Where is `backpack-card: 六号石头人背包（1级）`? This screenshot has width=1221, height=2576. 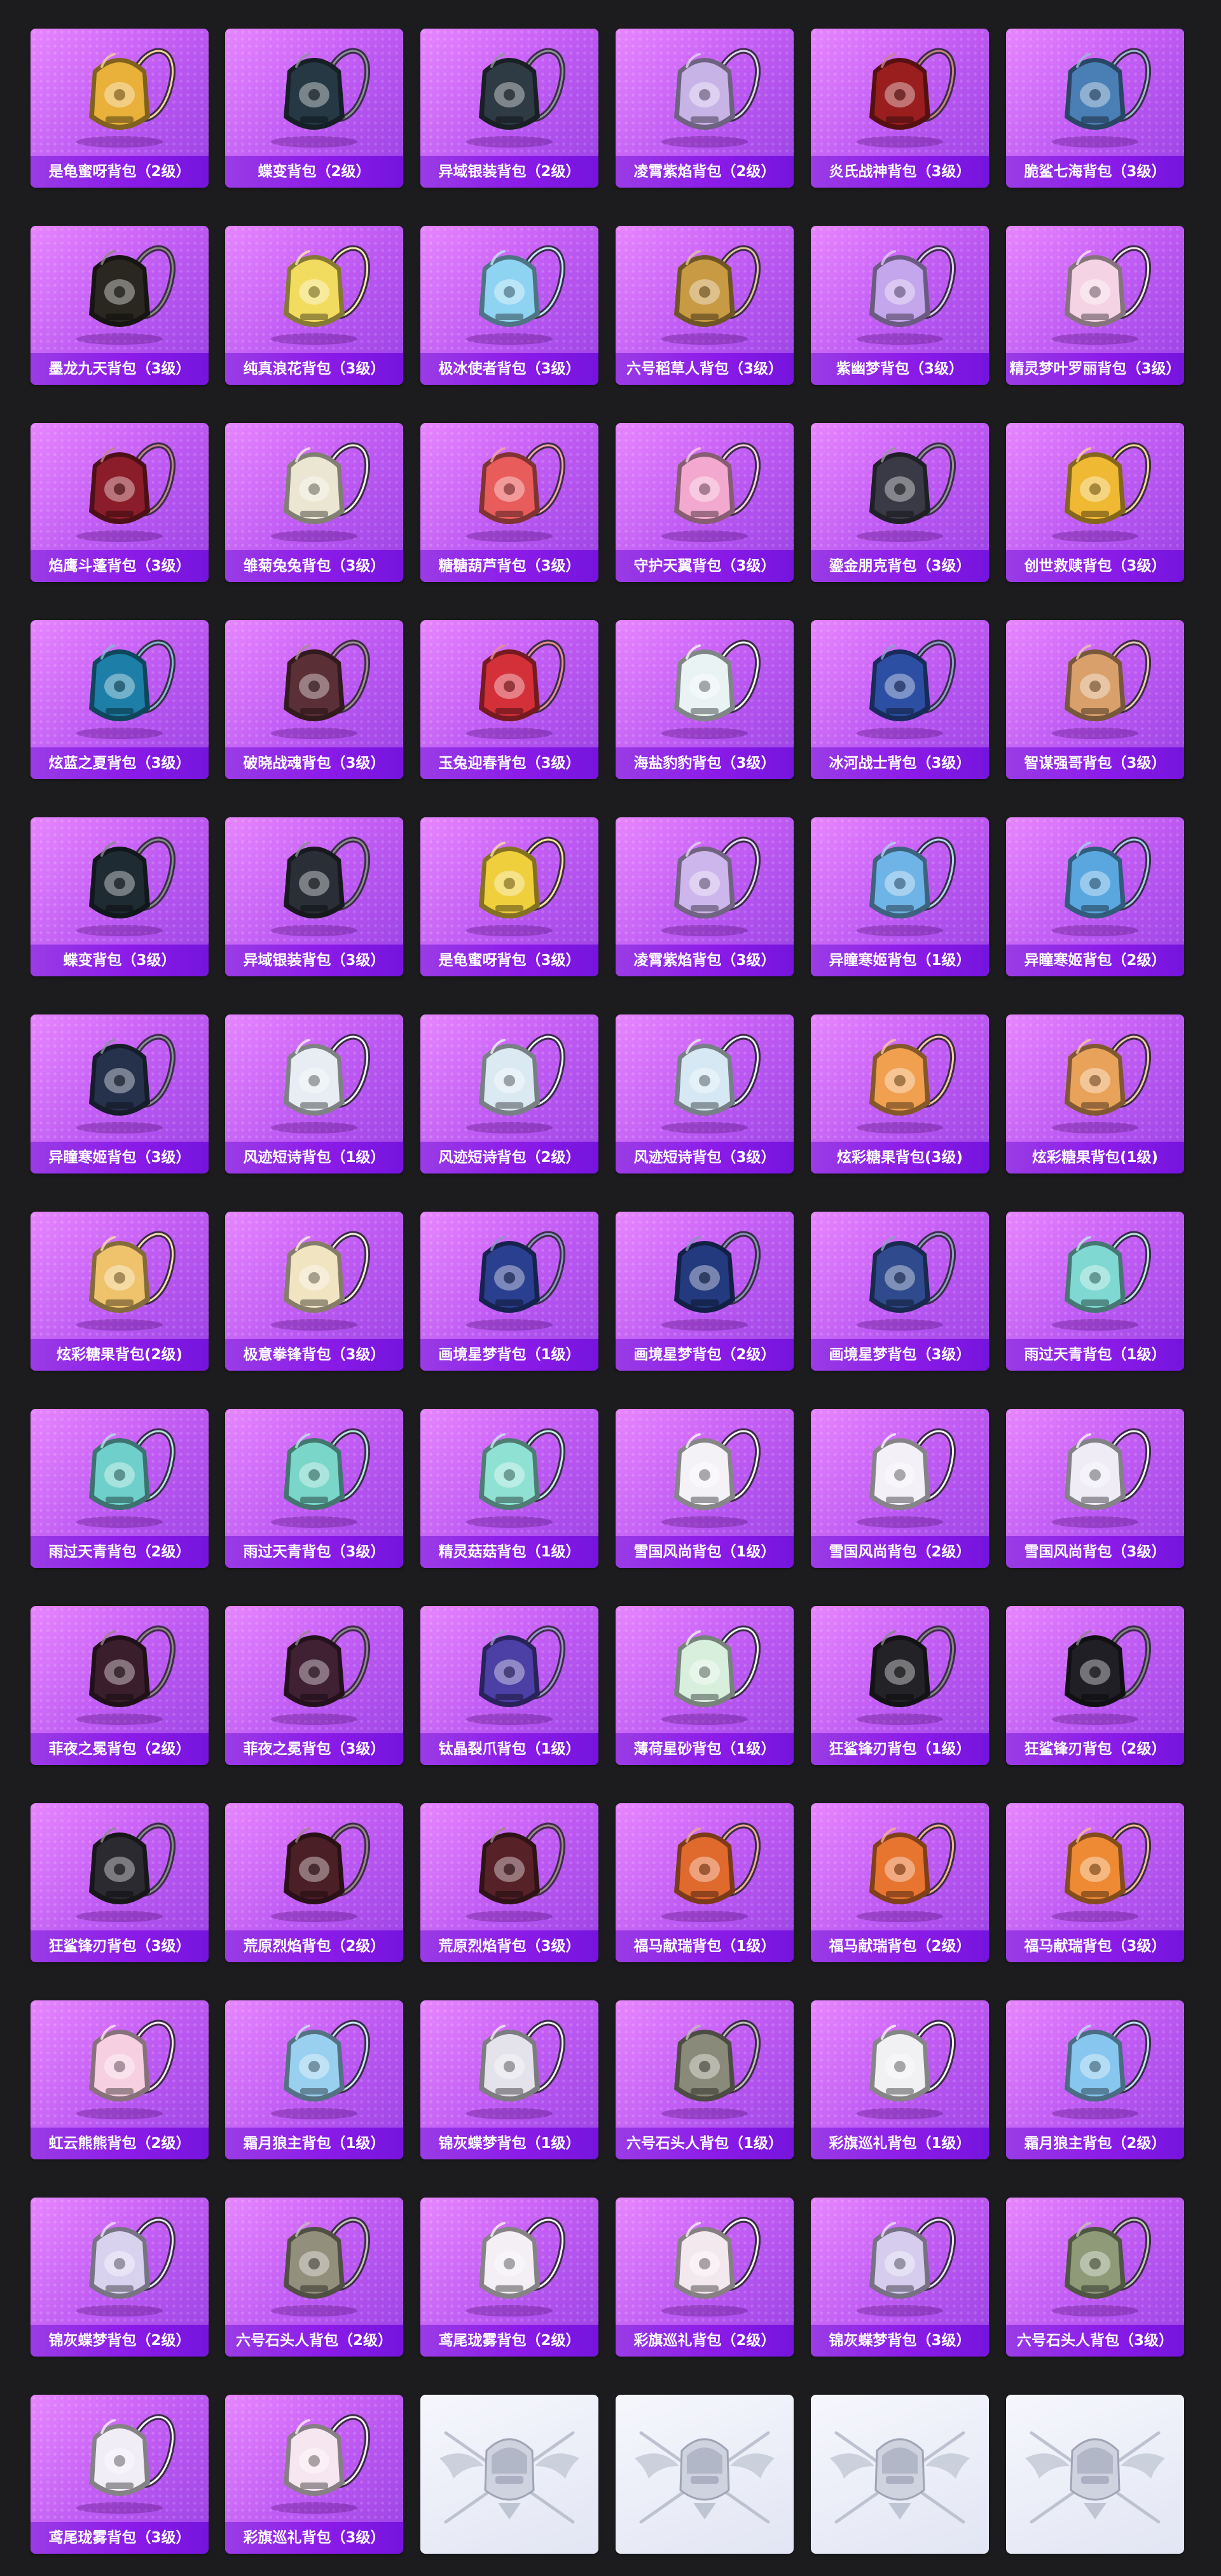
backpack-card: 六号石头人背包（1级） is located at coordinates (705, 2079).